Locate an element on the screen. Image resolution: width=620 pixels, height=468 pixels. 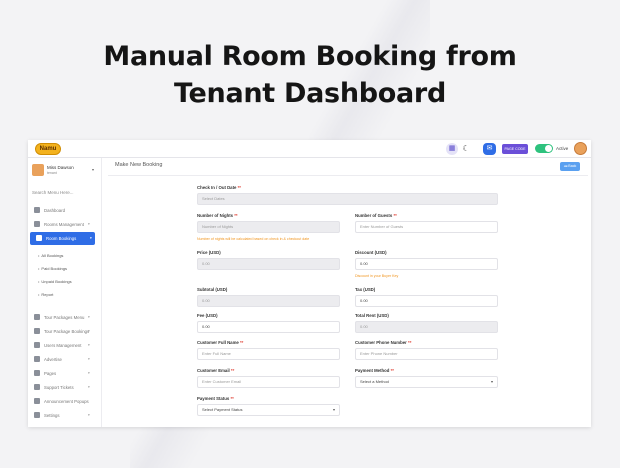
email-input: Enter Customer Email is located at coordinates (268, 382).